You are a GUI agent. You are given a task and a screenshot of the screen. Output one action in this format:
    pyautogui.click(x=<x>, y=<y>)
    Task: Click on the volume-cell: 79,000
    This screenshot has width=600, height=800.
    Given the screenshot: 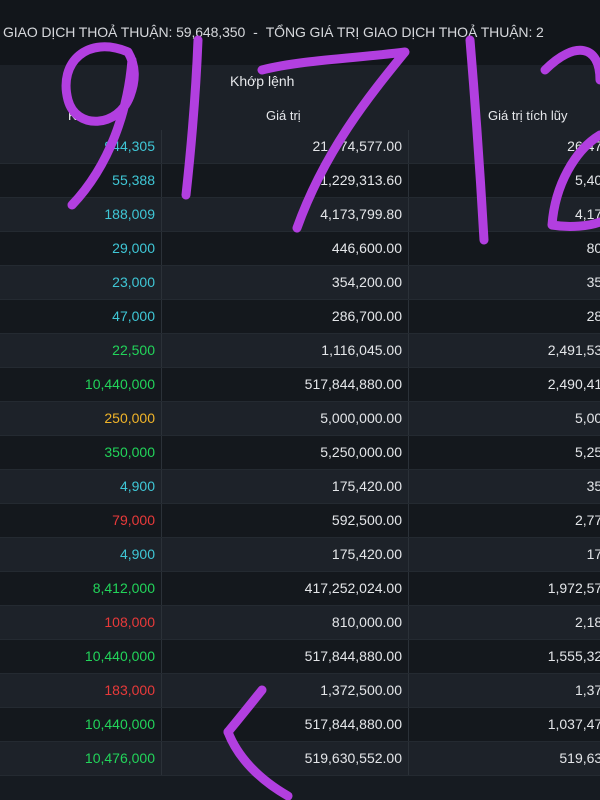 What is the action you would take?
    pyautogui.click(x=133, y=520)
    